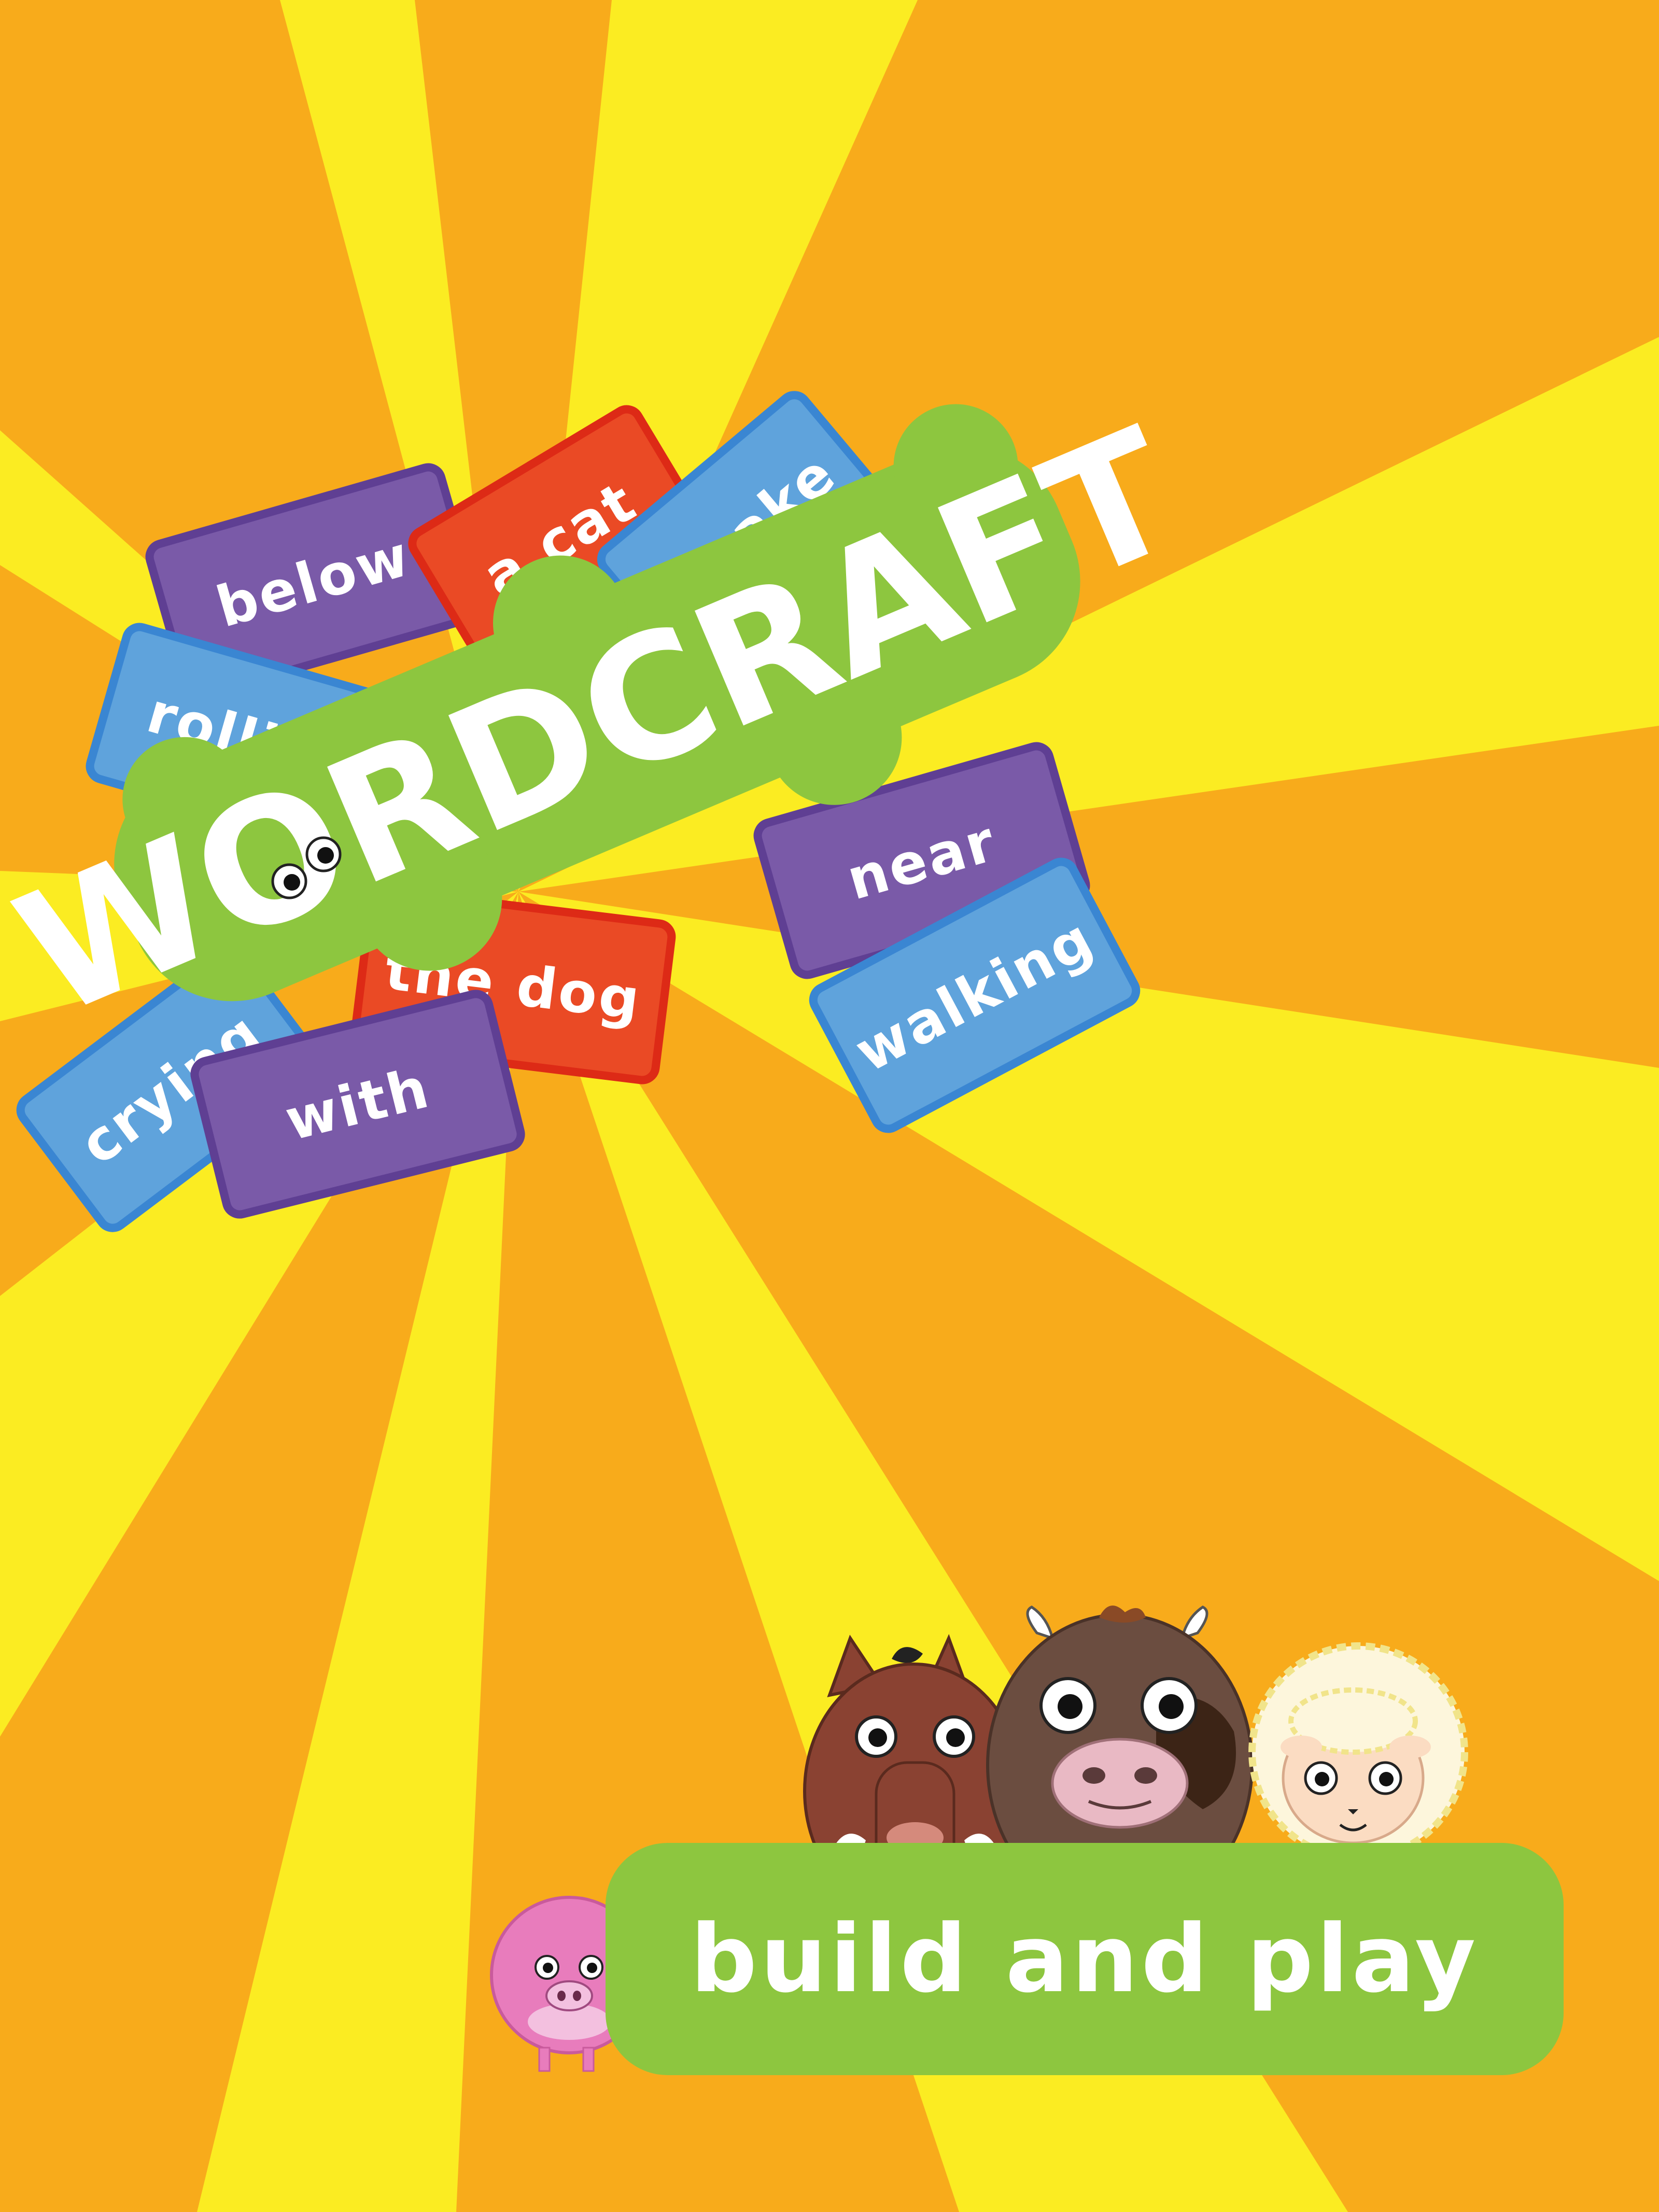 The image size is (1659, 2212). Describe the element at coordinates (1358, 1752) in the screenshot. I see `sheep-icon` at that location.